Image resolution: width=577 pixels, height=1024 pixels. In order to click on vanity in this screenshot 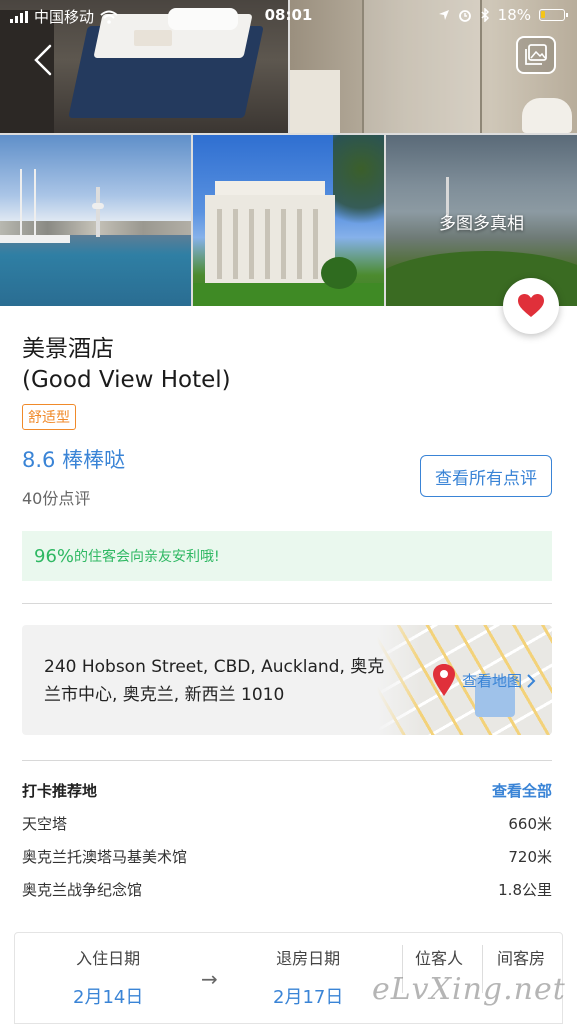, I will do `click(315, 101)`.